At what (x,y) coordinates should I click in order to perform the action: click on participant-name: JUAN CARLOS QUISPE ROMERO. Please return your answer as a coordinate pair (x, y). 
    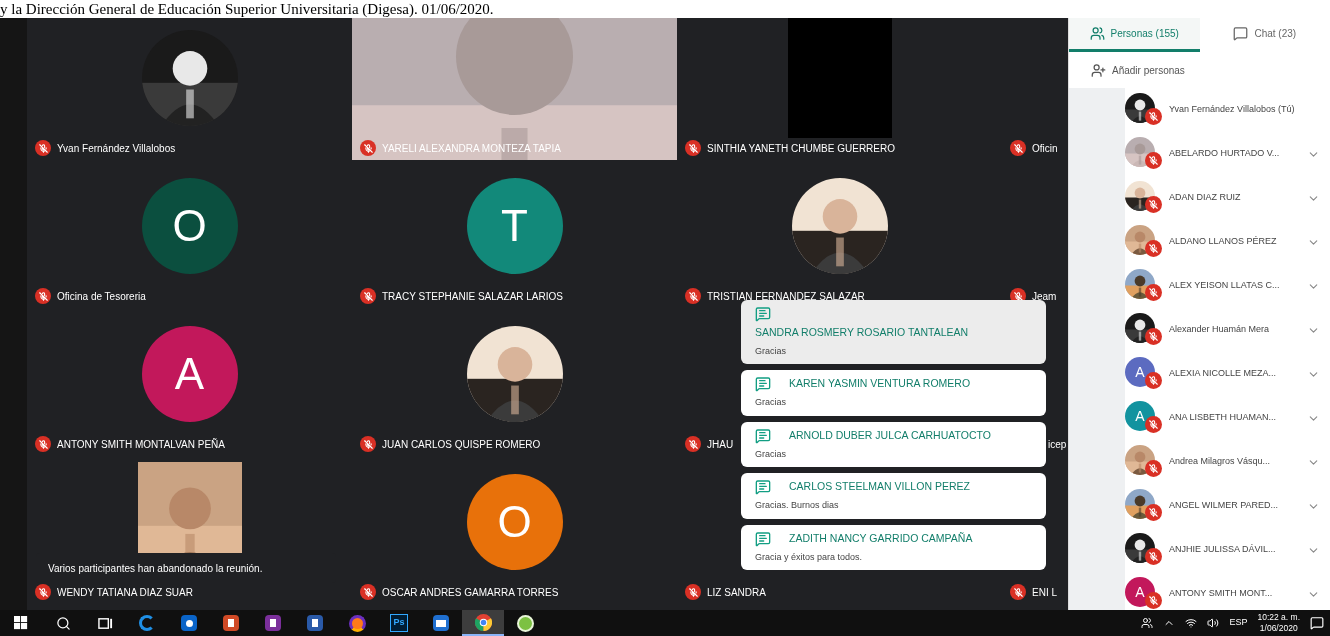
    Looking at the image, I should click on (461, 444).